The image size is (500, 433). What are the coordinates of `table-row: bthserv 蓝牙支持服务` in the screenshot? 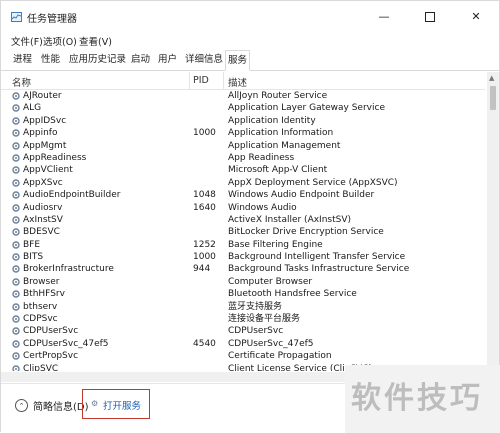 It's located at (243, 307).